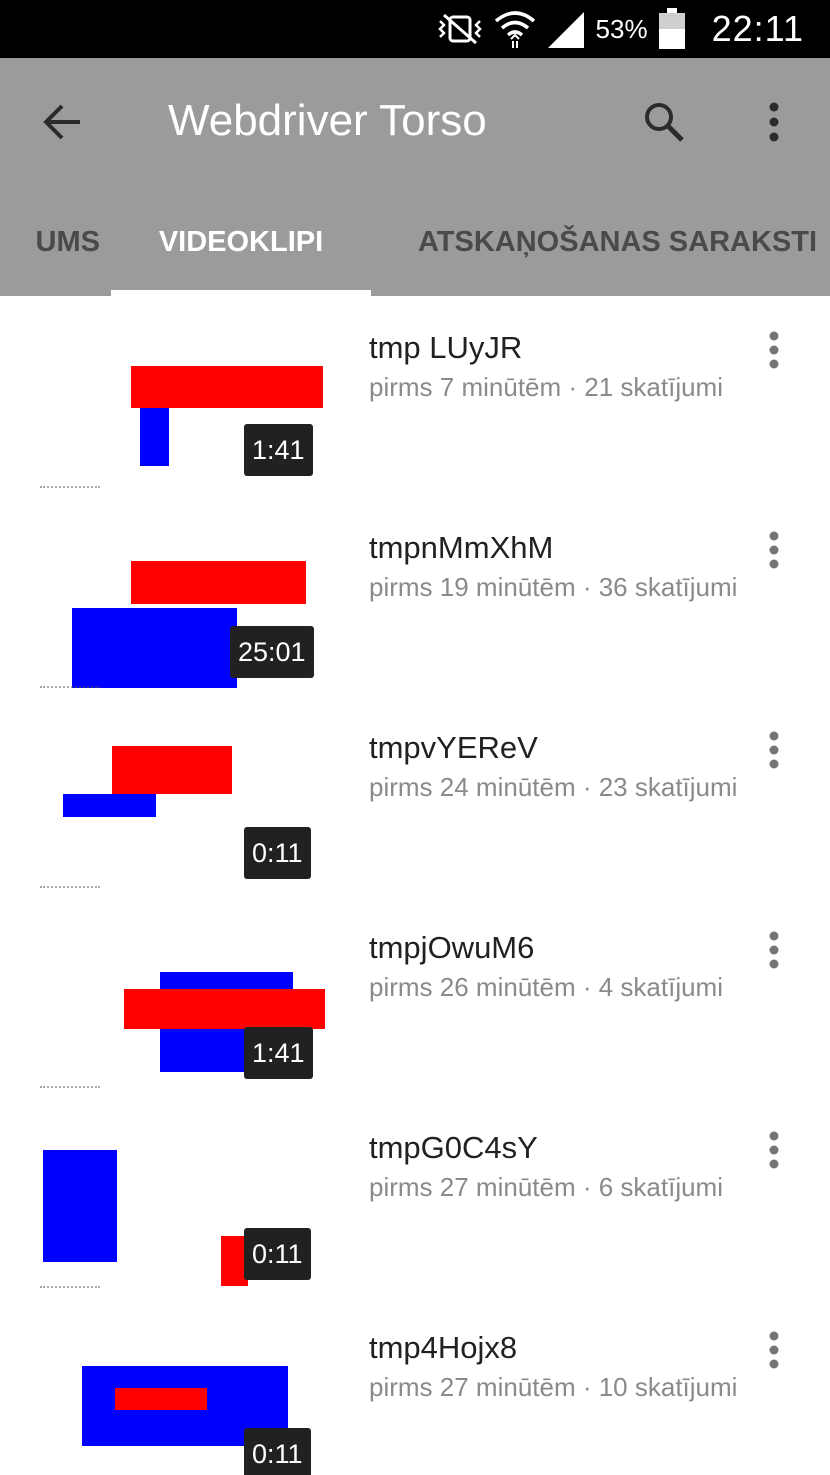 This screenshot has width=830, height=1475. I want to click on search-button, so click(664, 124).